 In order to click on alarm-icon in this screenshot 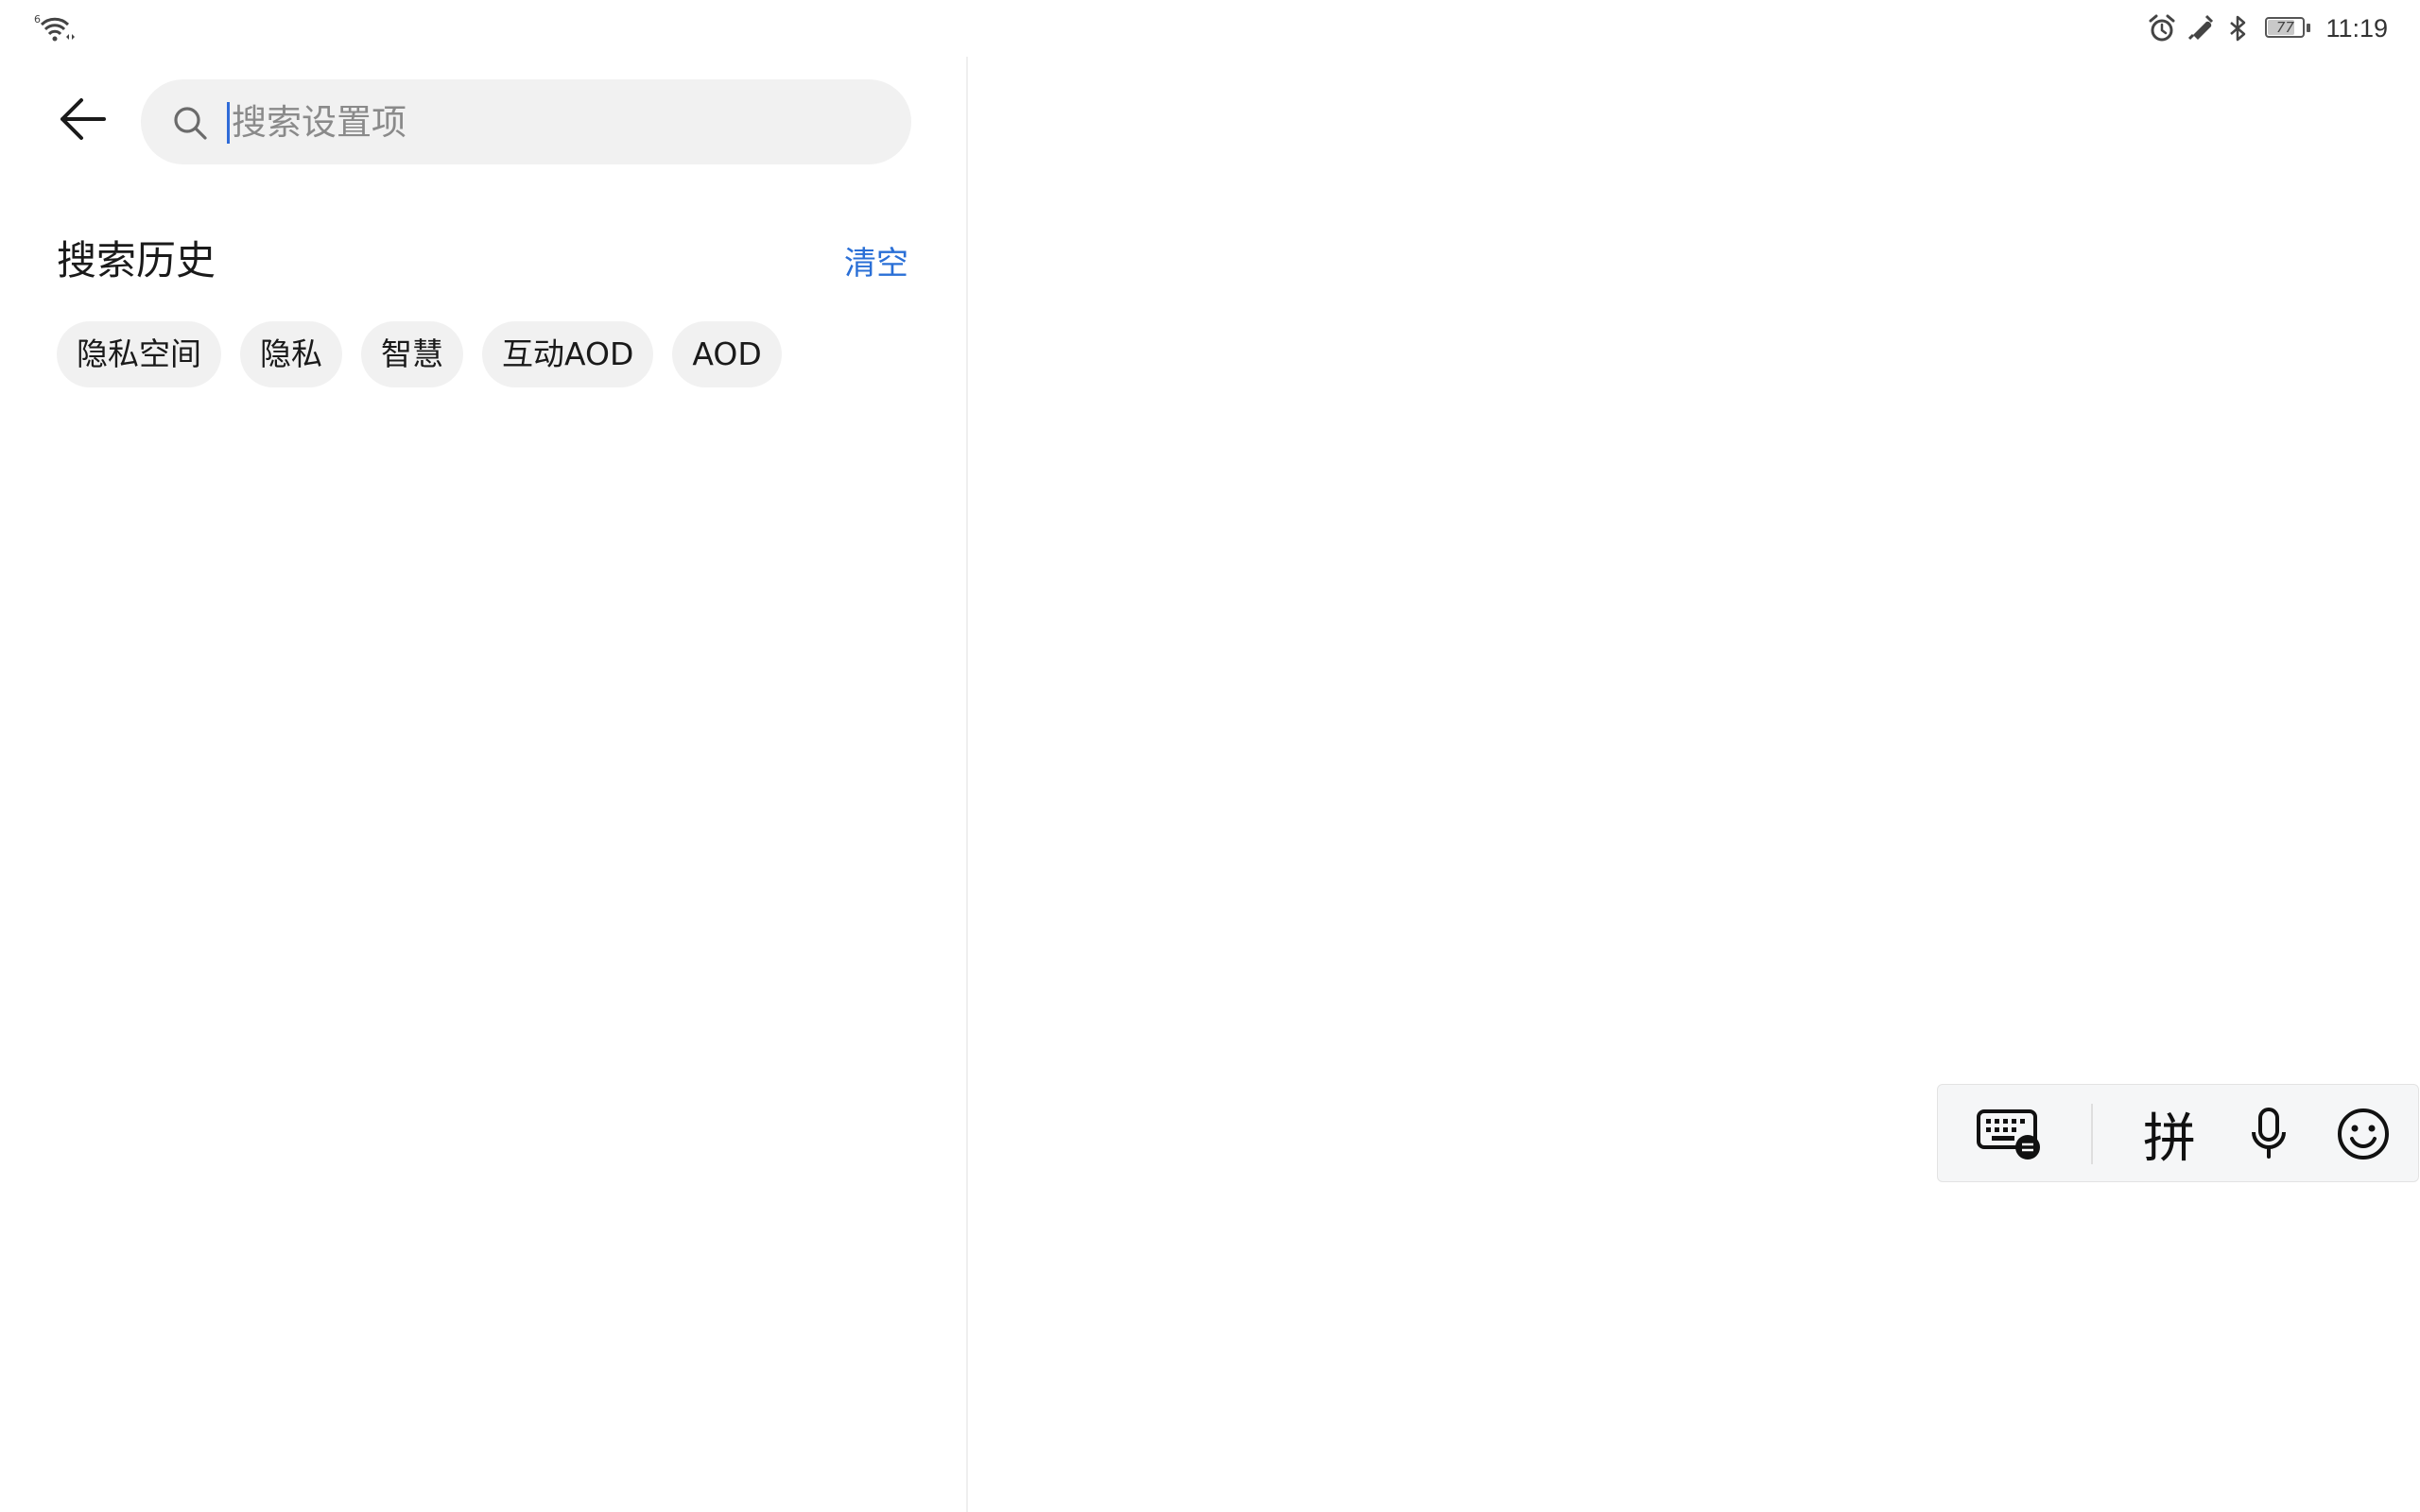, I will do `click(2162, 28)`.